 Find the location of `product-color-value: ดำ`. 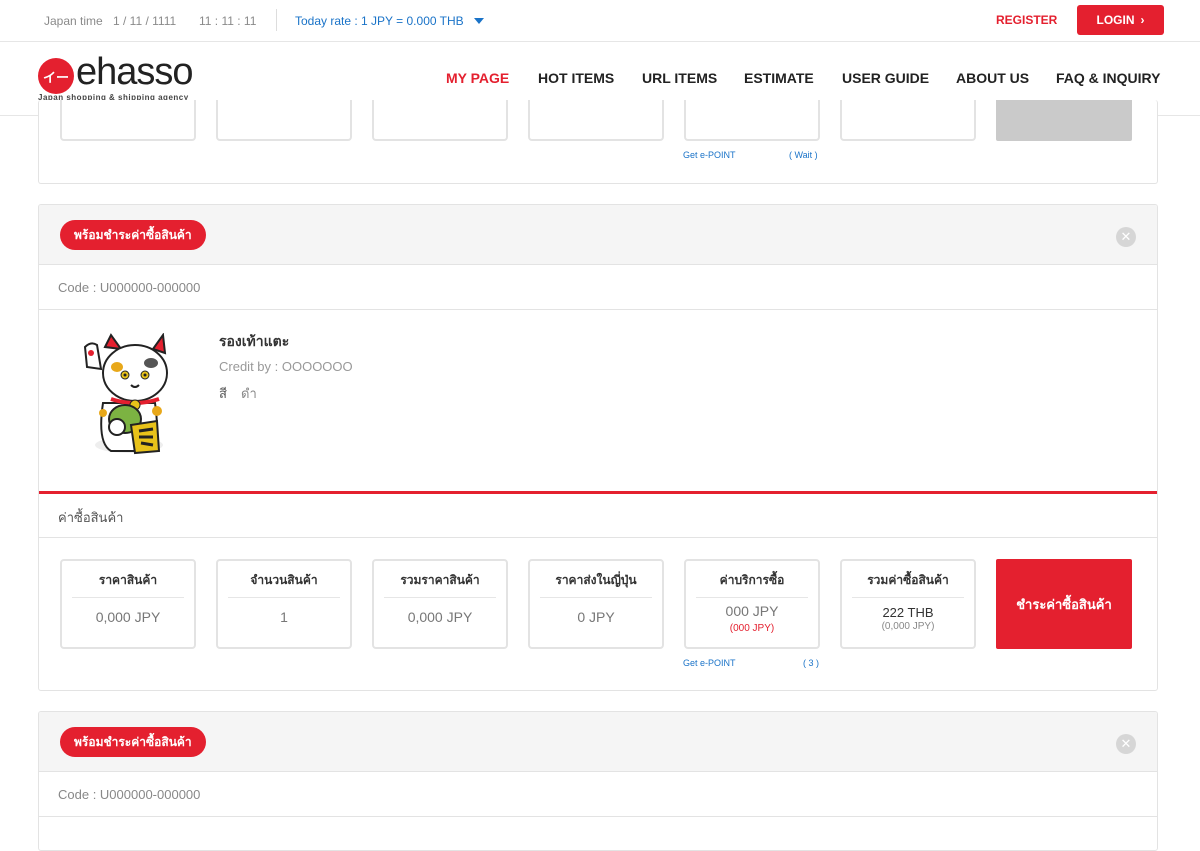

product-color-value: ดำ is located at coordinates (249, 393).